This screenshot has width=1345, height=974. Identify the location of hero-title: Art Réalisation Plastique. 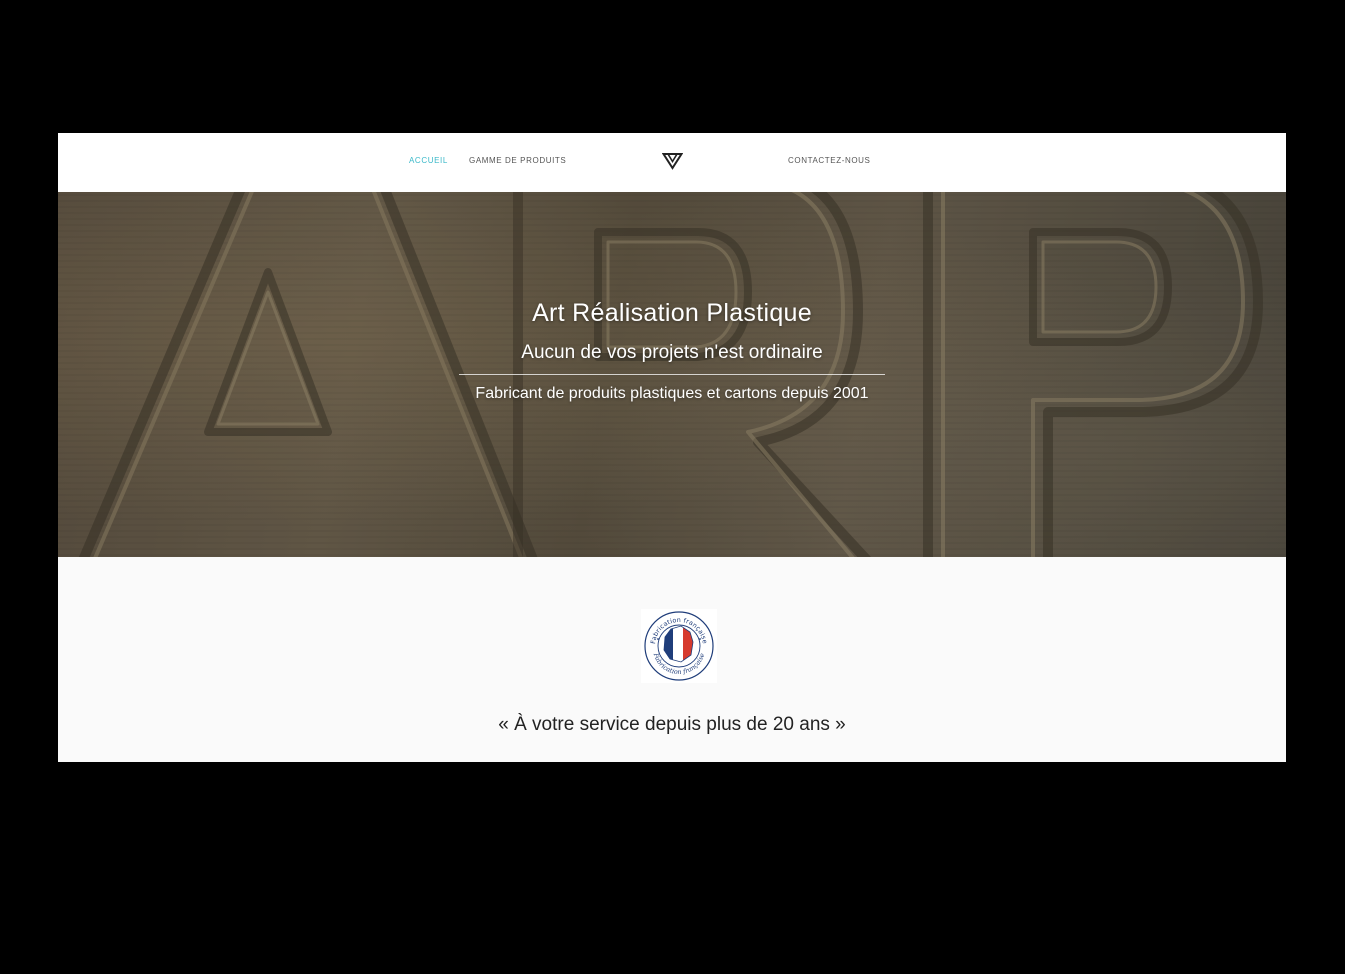
(672, 313).